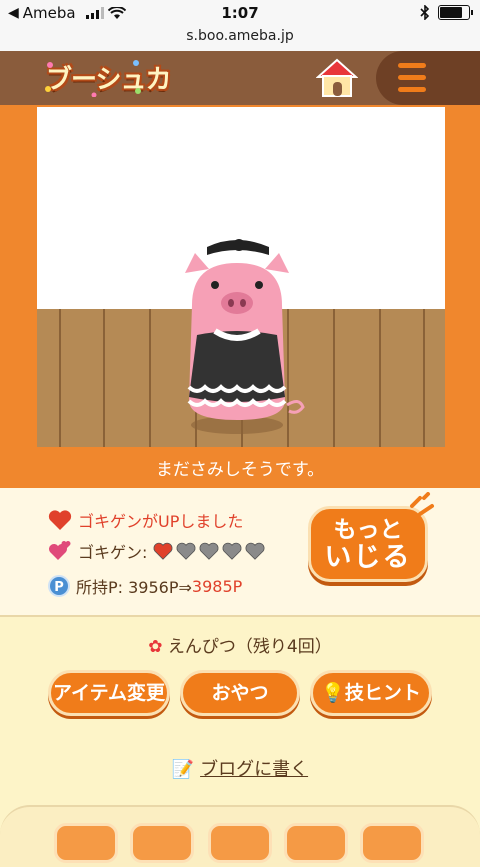  What do you see at coordinates (113, 552) in the screenshot?
I see `mood-label: ゴキゲン:` at bounding box center [113, 552].